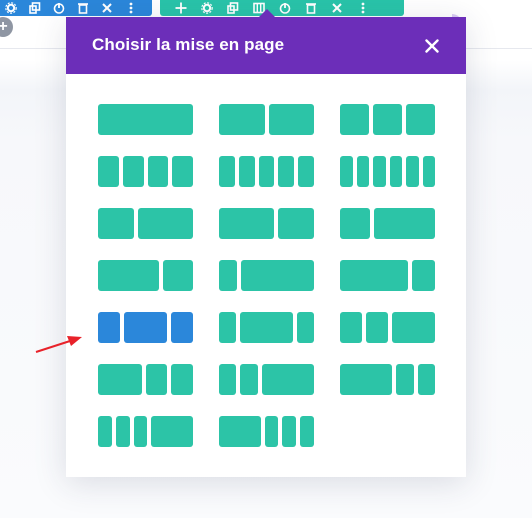 The image size is (532, 518). I want to click on modal-header: Choisir la mise en page, so click(266, 45).